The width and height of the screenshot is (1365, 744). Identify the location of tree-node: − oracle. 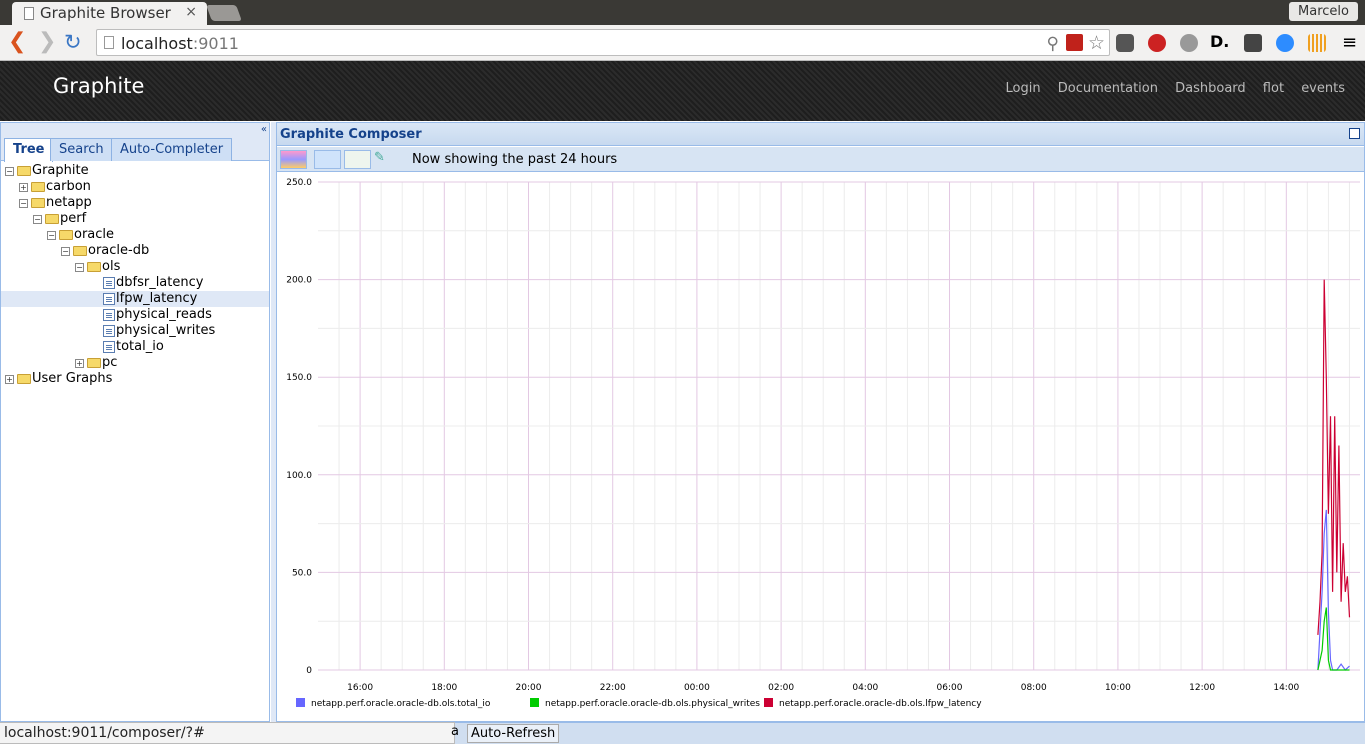
(135, 235).